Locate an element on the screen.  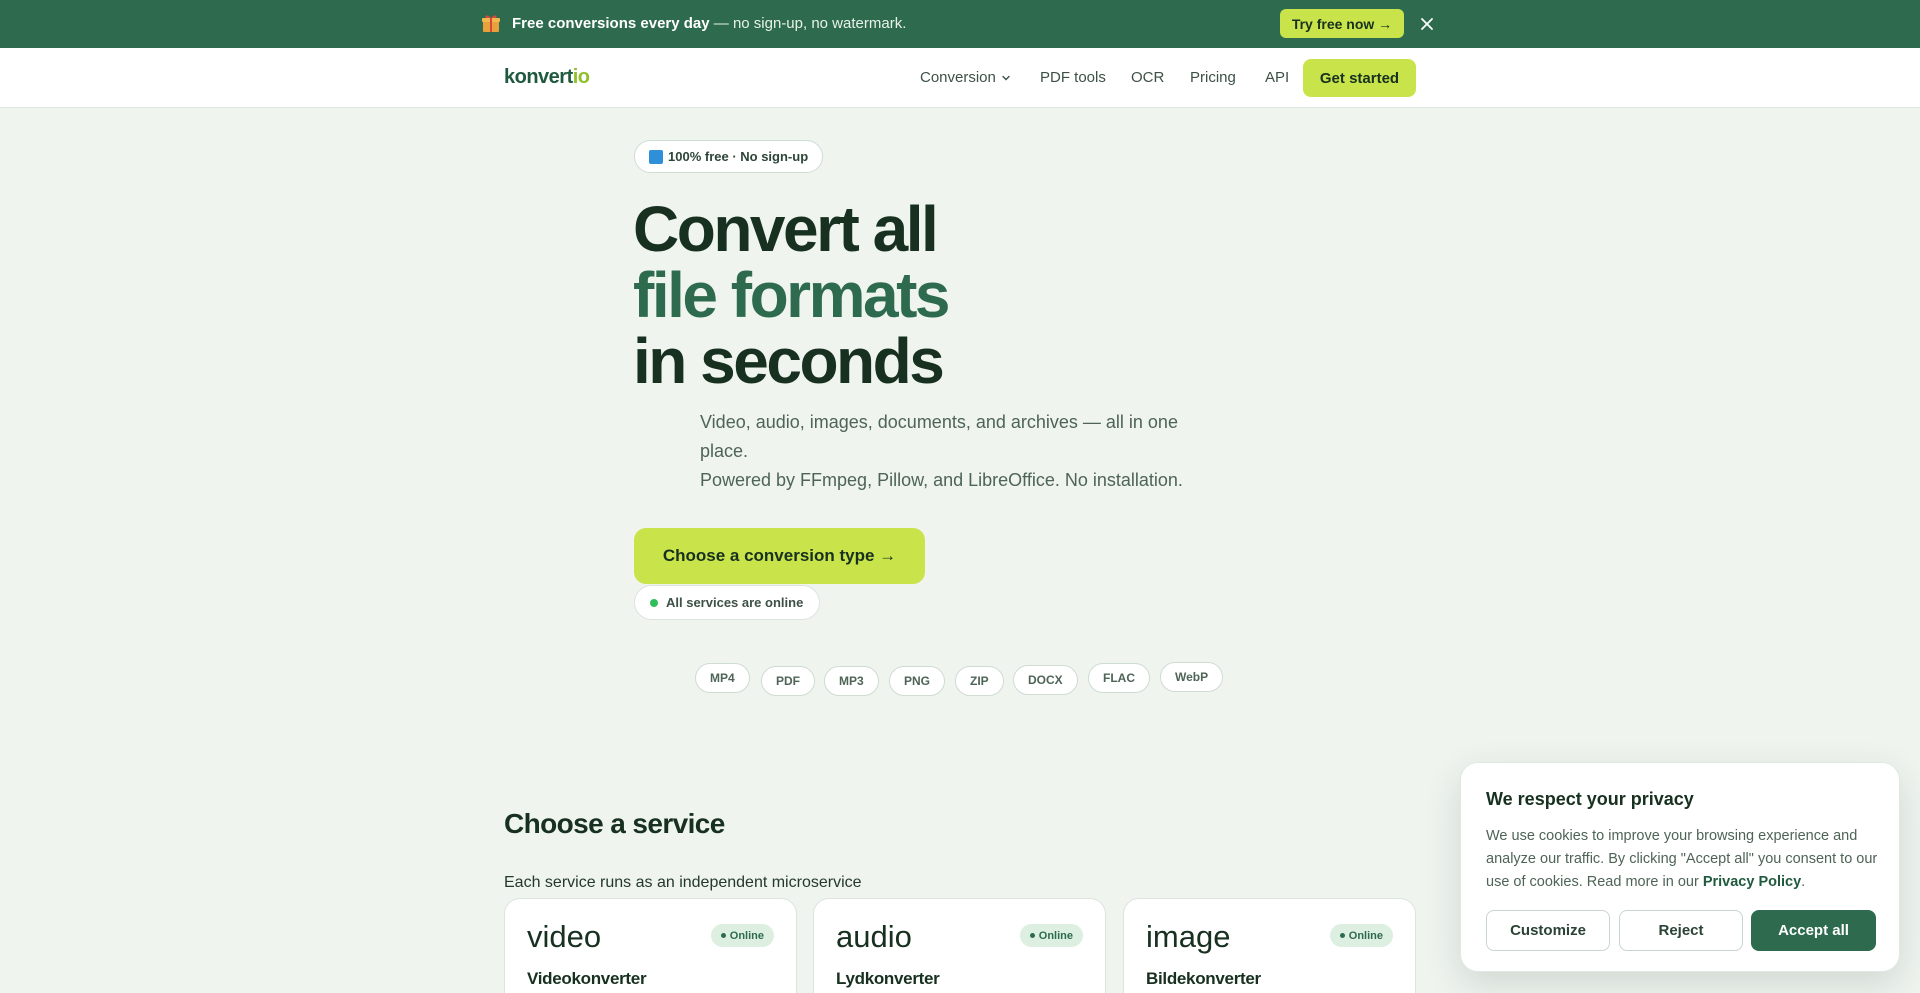
chevron-down-icon is located at coordinates (1006, 77).